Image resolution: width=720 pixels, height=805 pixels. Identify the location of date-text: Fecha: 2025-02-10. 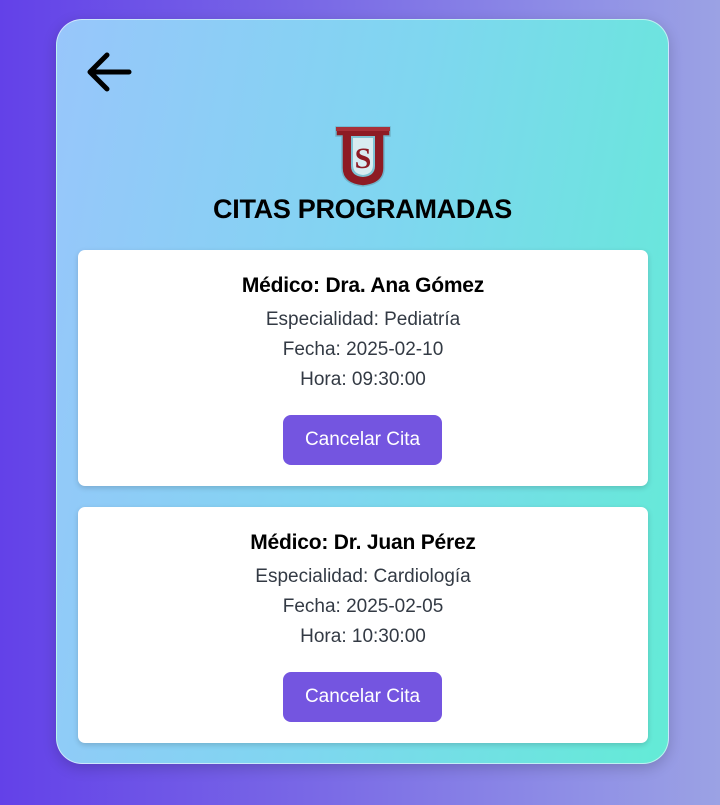
(363, 349).